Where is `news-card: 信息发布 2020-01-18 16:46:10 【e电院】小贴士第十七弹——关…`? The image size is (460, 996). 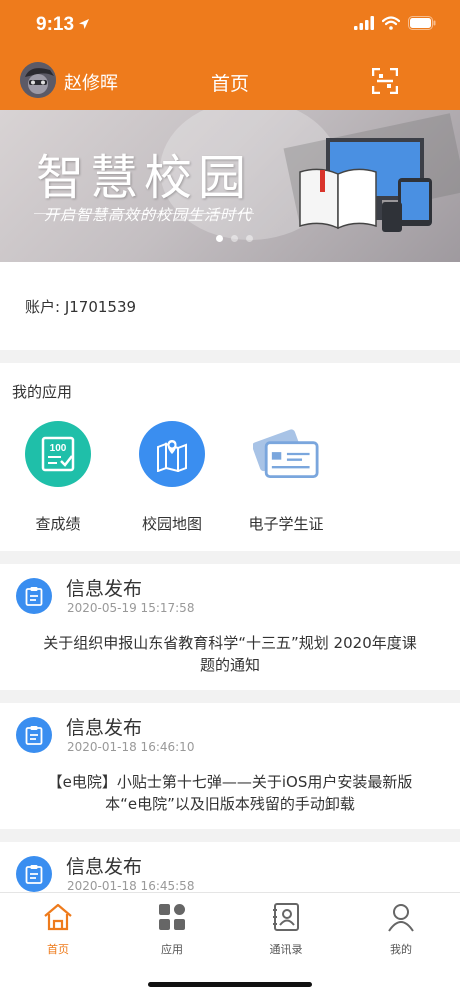 news-card: 信息发布 2020-01-18 16:46:10 【e电院】小贴士第十七弹——关… is located at coordinates (230, 766).